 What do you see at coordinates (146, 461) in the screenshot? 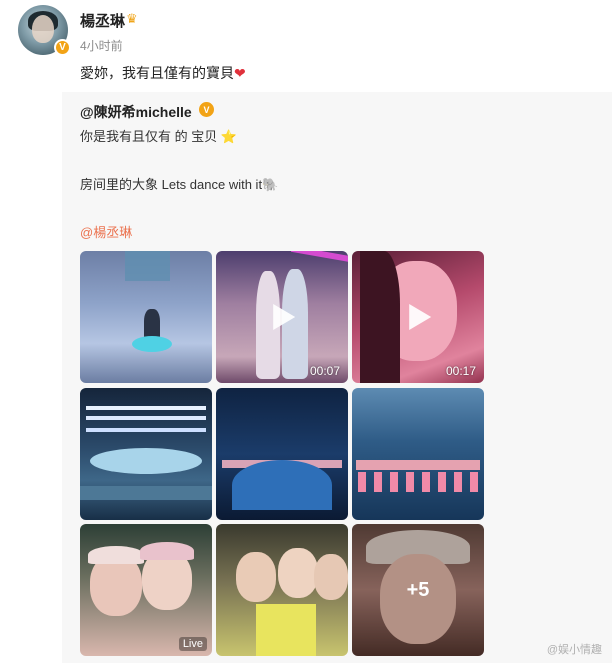
I see `stage-wings` at bounding box center [146, 461].